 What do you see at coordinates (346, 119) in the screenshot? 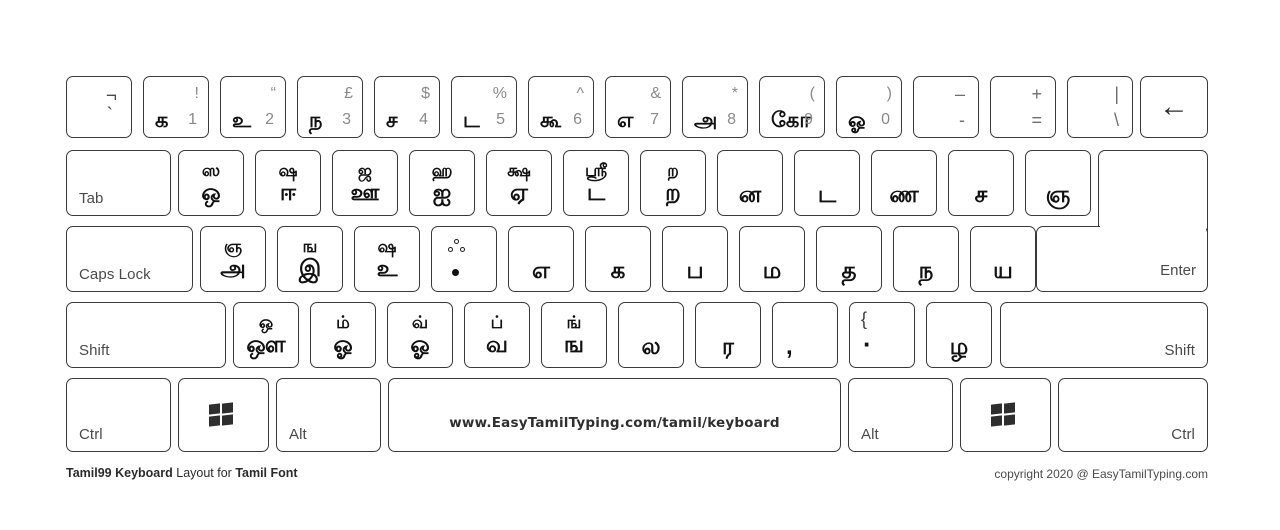
I see `key-digit3-digit: 3` at bounding box center [346, 119].